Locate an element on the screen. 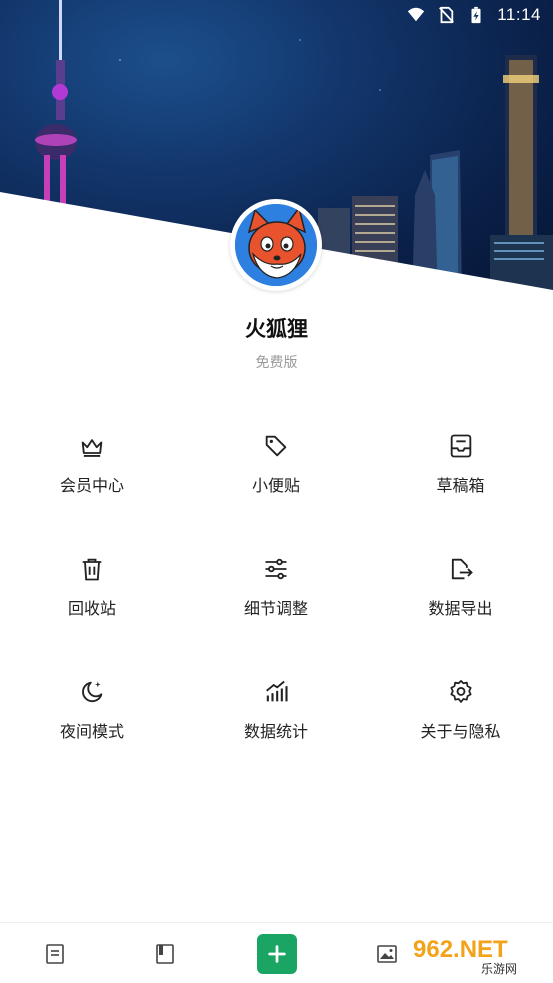 The height and width of the screenshot is (983, 553). notebook-icon is located at coordinates (165, 953).